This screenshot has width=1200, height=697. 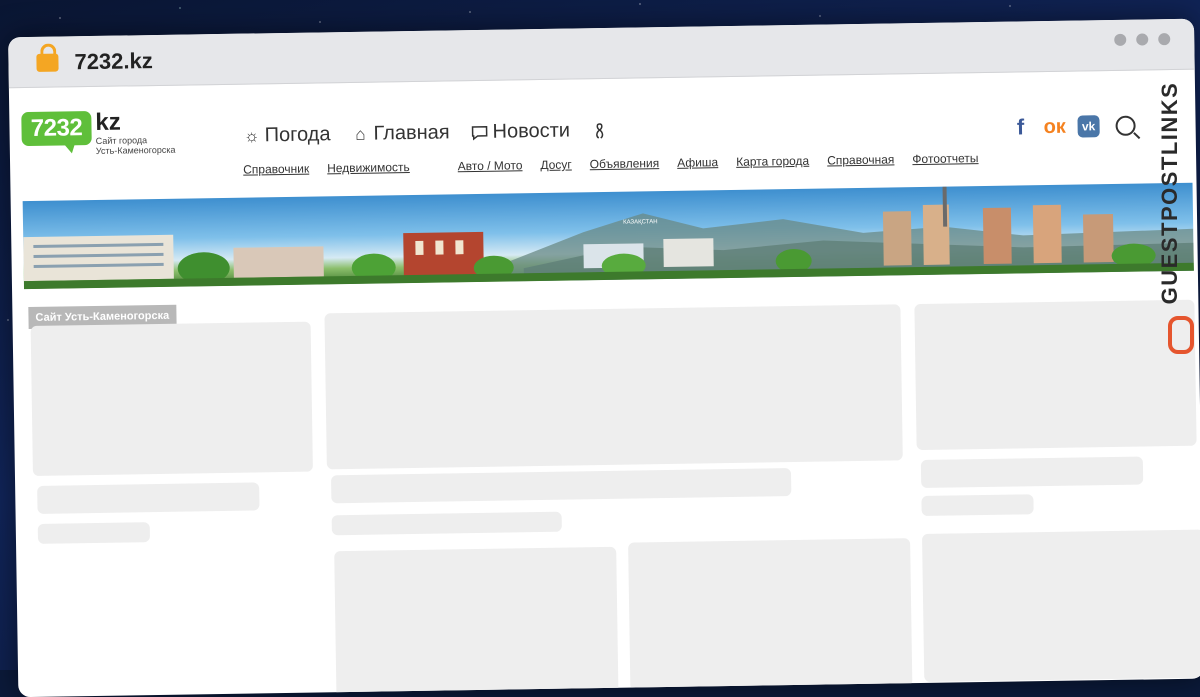 I want to click on lock-icon, so click(x=47, y=62).